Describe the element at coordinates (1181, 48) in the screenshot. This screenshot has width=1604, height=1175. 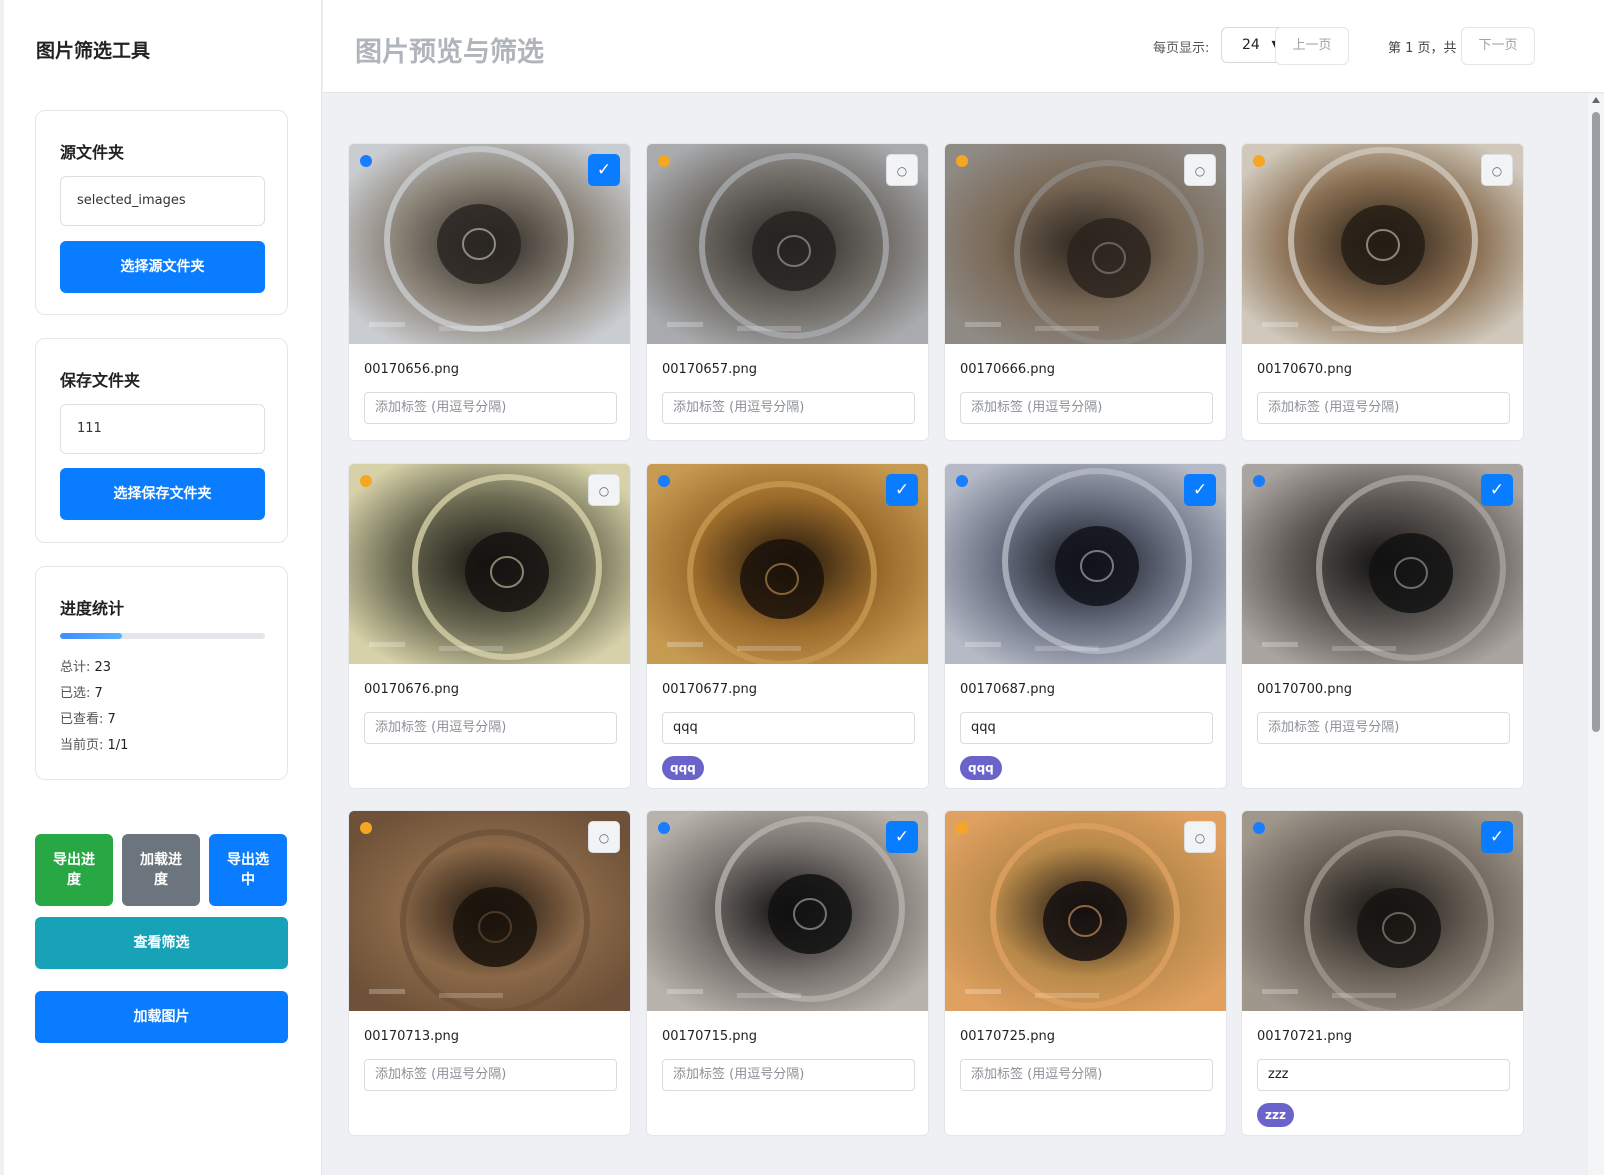
I see `per-page-label: 每页显示:` at that location.